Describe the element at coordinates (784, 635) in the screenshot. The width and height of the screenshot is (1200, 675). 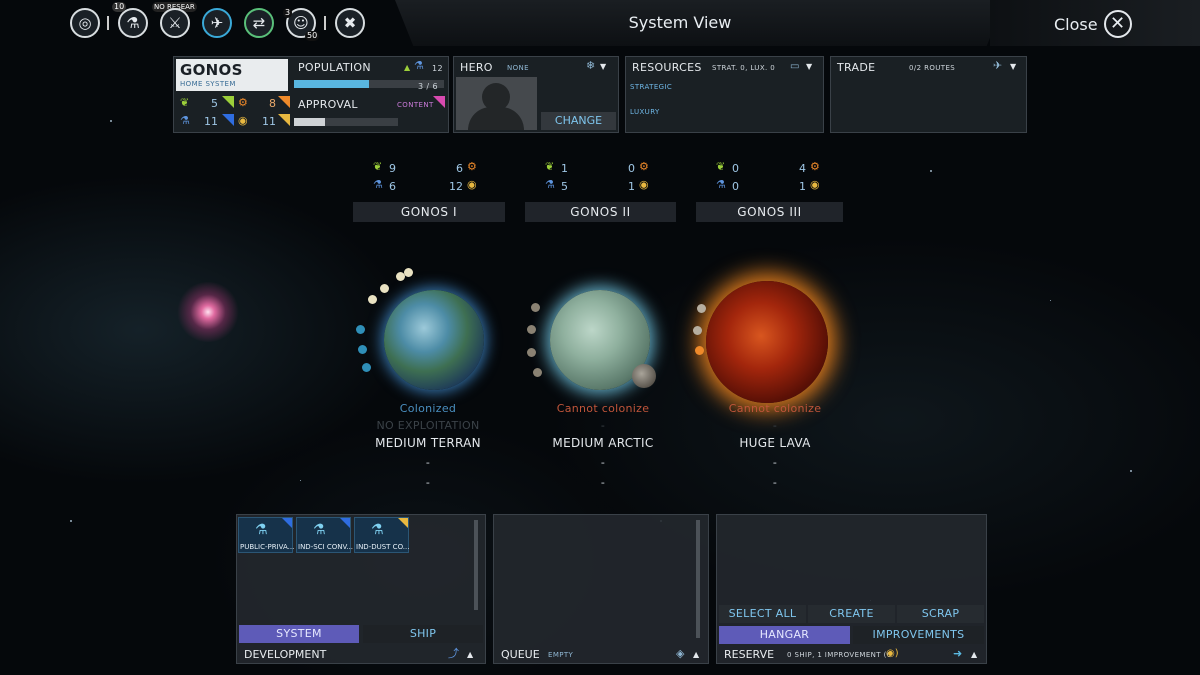
I see `tab-hangar: HANGAR` at that location.